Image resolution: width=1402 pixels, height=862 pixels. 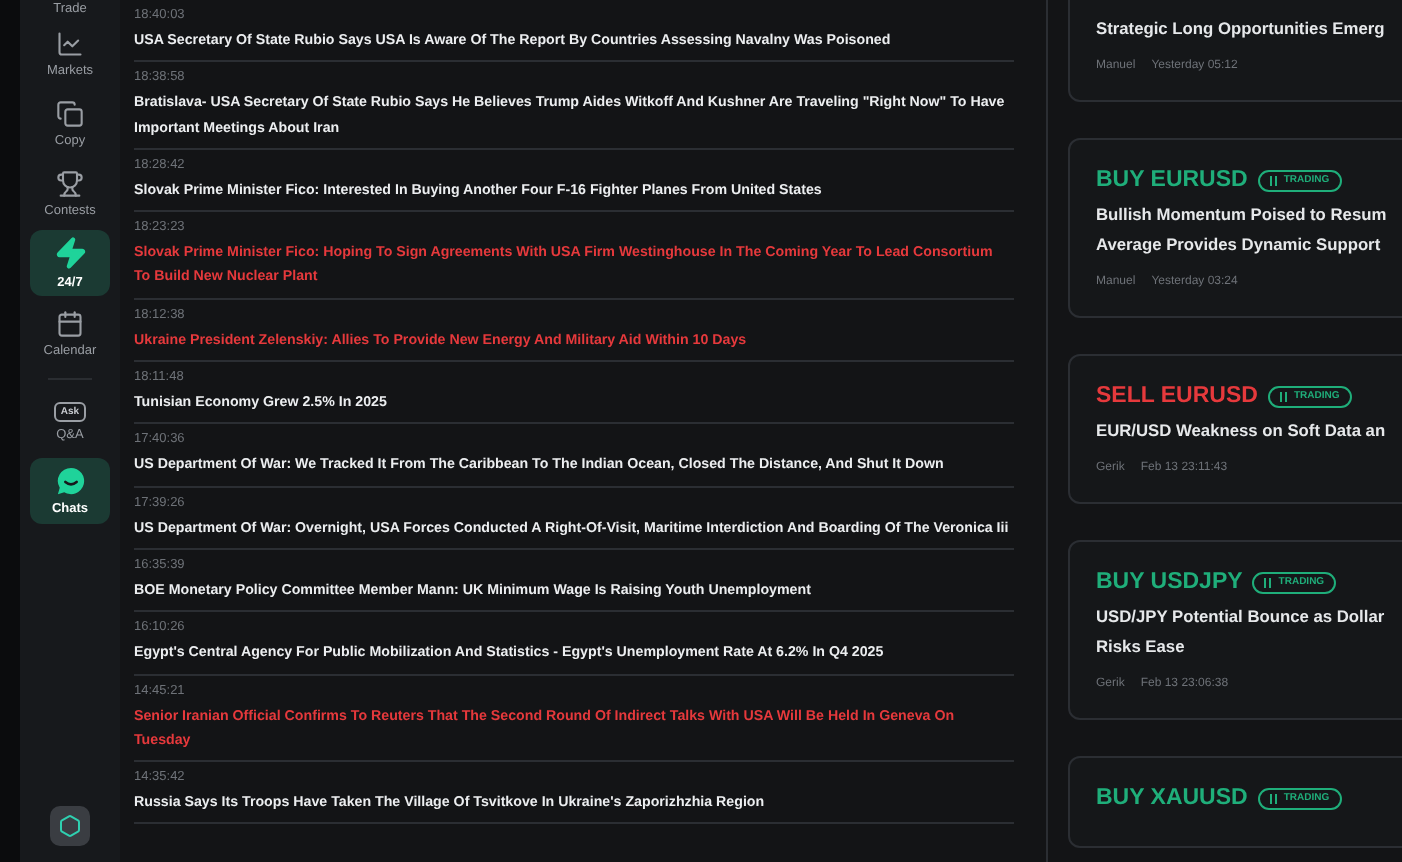 I want to click on idea-title: Risks Ease, so click(x=1141, y=647).